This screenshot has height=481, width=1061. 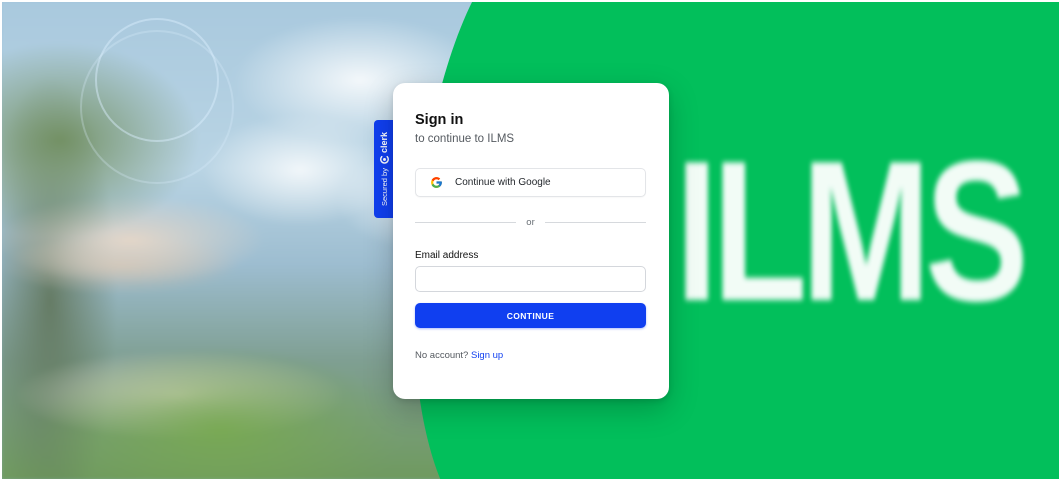 I want to click on sign-up-link: Sign up, so click(x=487, y=355).